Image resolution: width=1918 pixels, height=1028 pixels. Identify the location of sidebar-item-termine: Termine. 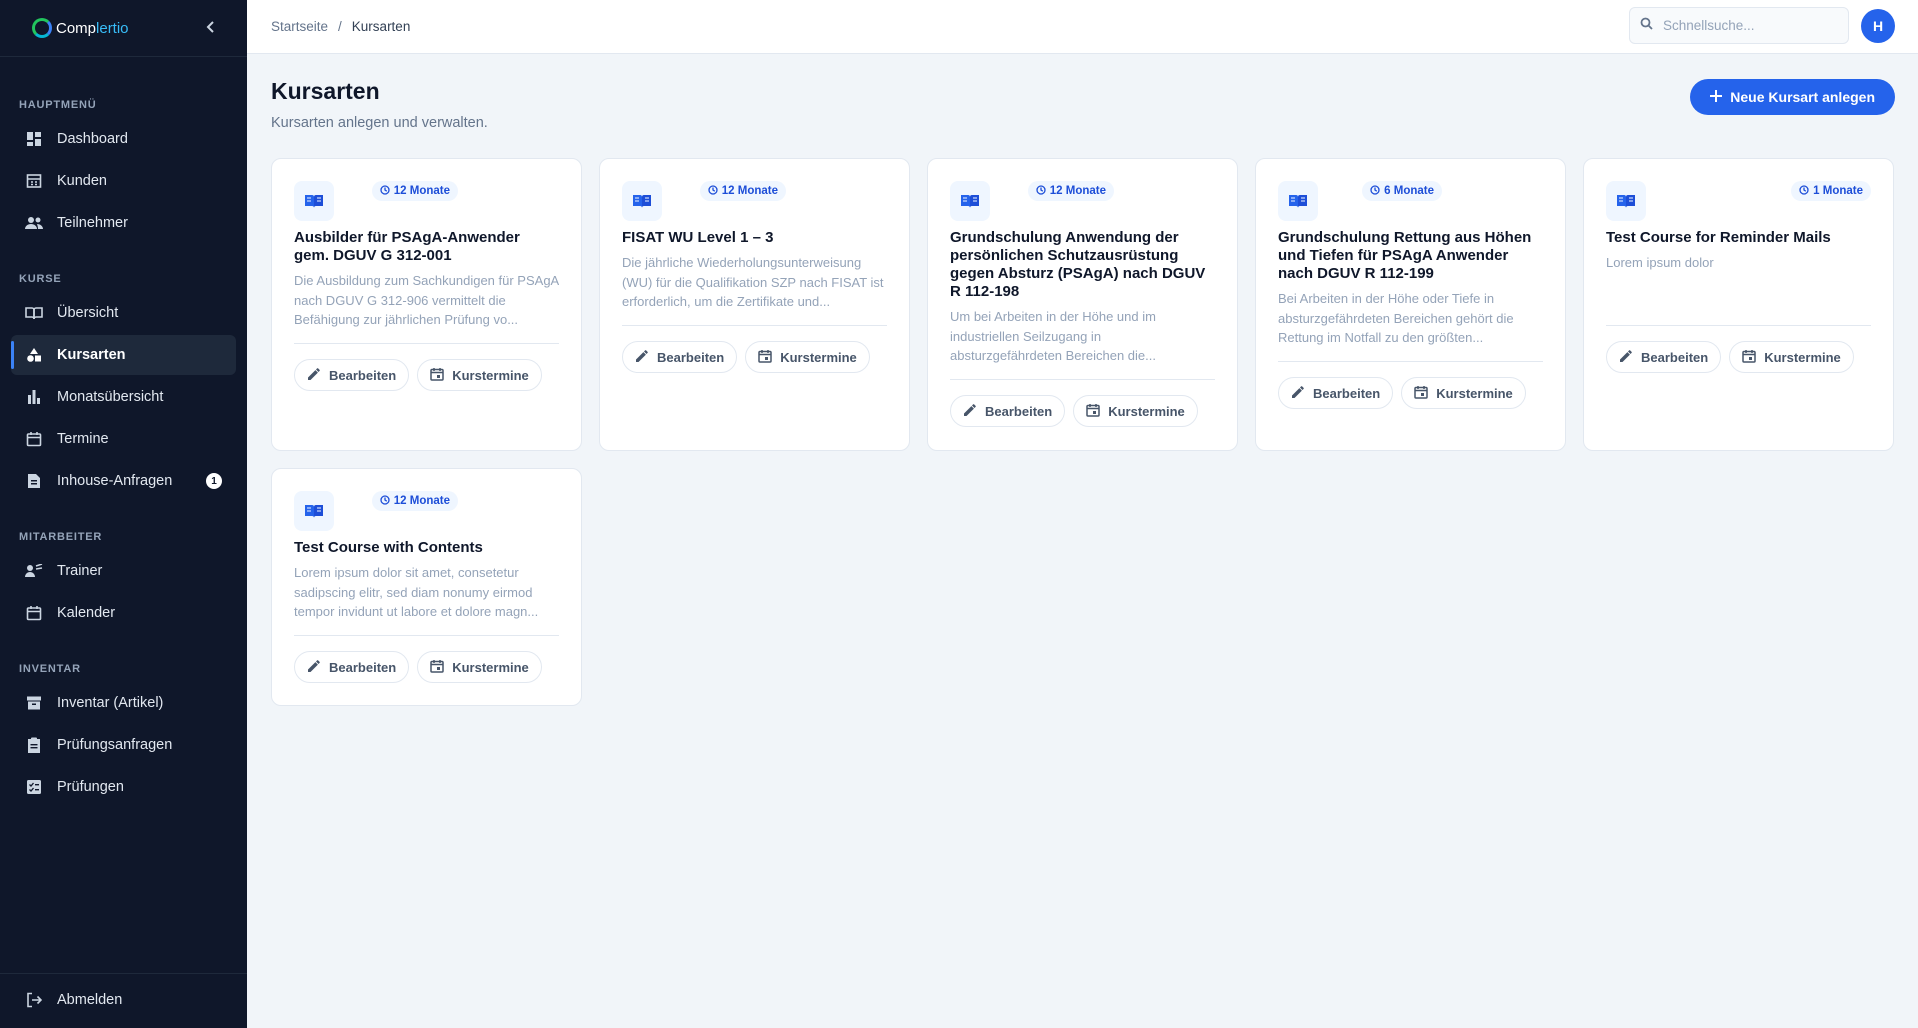
(123, 439).